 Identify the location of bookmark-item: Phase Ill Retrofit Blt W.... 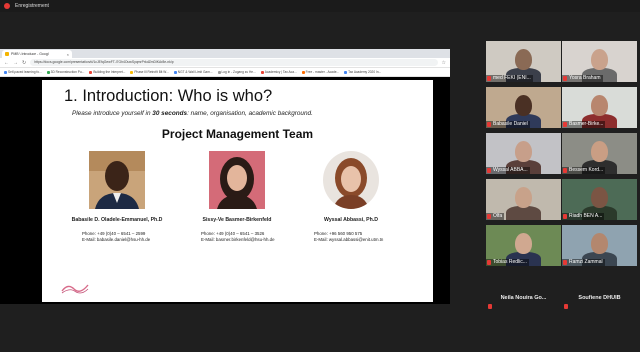
(149, 72).